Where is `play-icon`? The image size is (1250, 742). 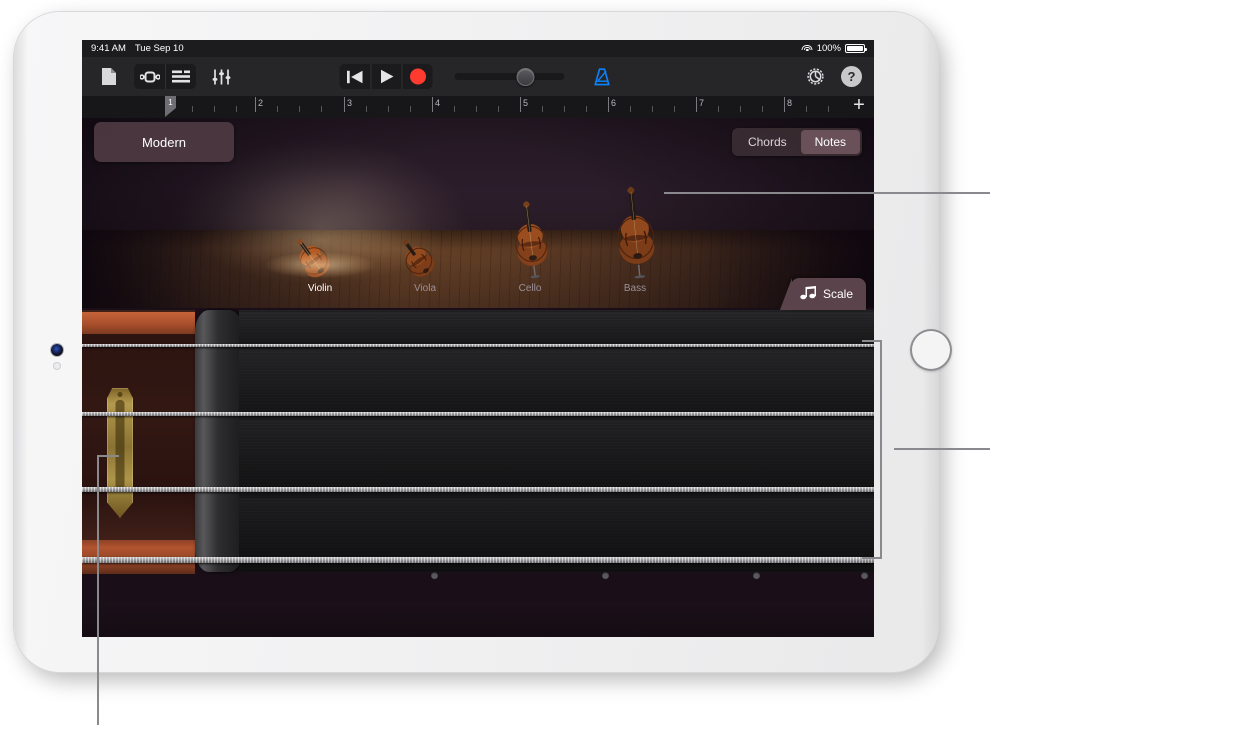
play-icon is located at coordinates (386, 76).